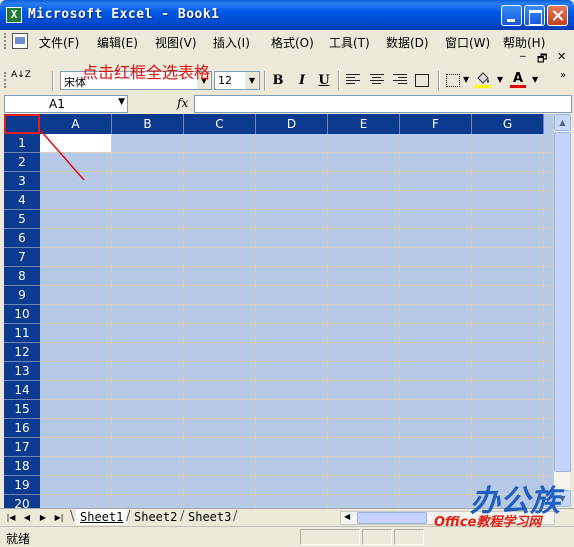  Describe the element at coordinates (155, 517) in the screenshot. I see `tab-sheet2: Sheet2` at that location.